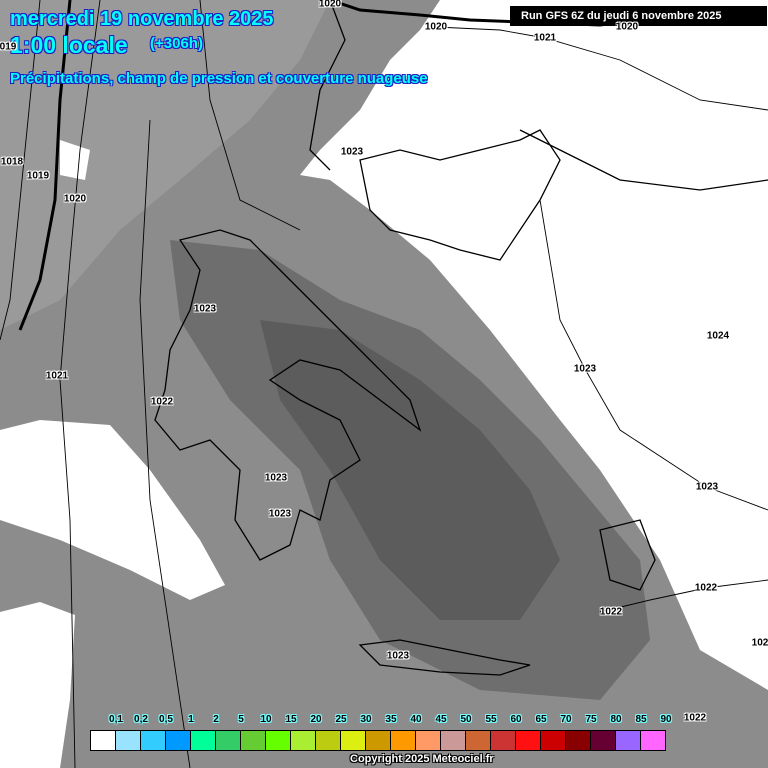 This screenshot has height=768, width=768. Describe the element at coordinates (316, 719) in the screenshot. I see `legend-label: 20` at that location.